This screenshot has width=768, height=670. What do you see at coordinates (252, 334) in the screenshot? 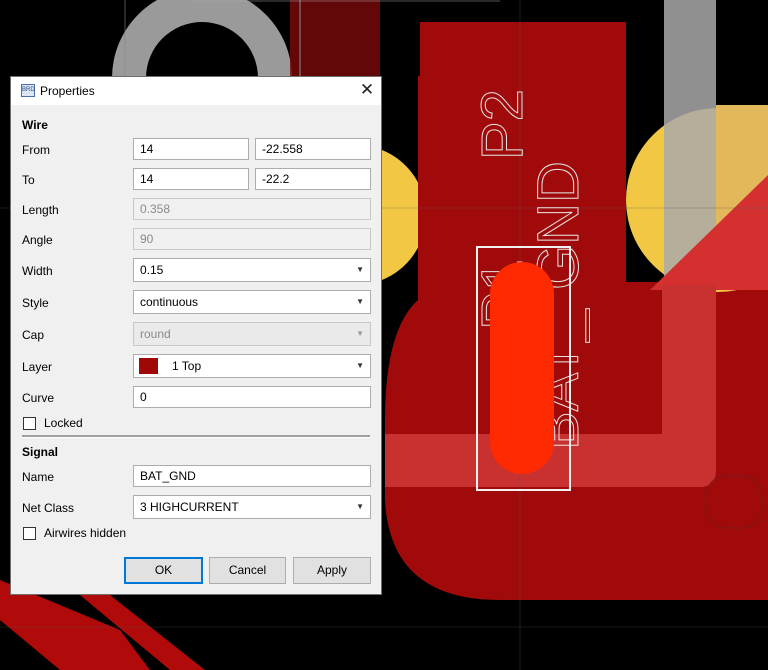
I see `cap-select: round ▼` at bounding box center [252, 334].